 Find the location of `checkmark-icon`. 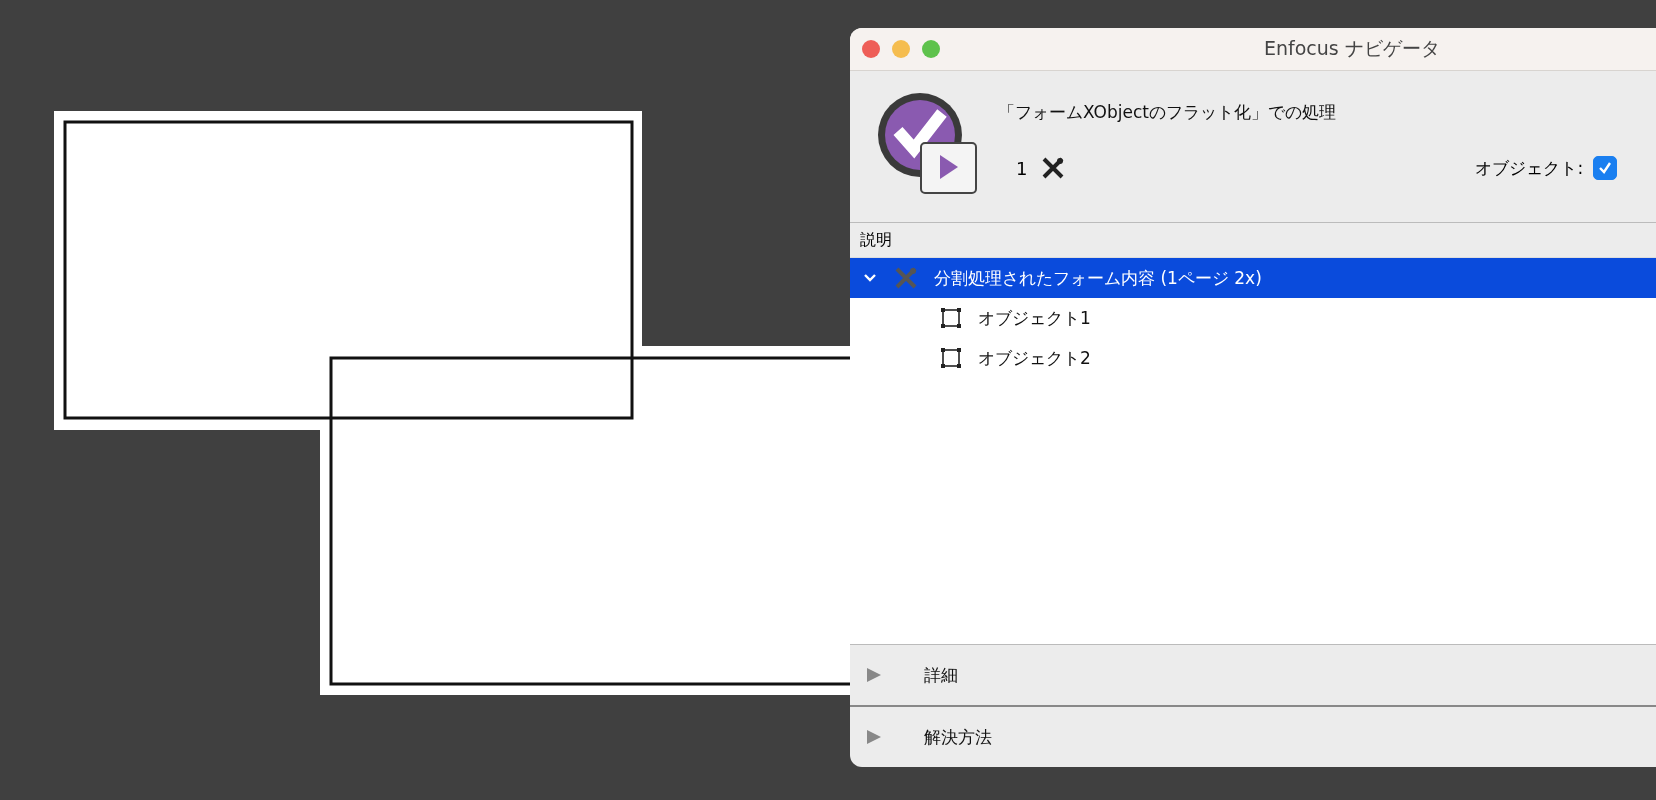

checkmark-icon is located at coordinates (1605, 168).